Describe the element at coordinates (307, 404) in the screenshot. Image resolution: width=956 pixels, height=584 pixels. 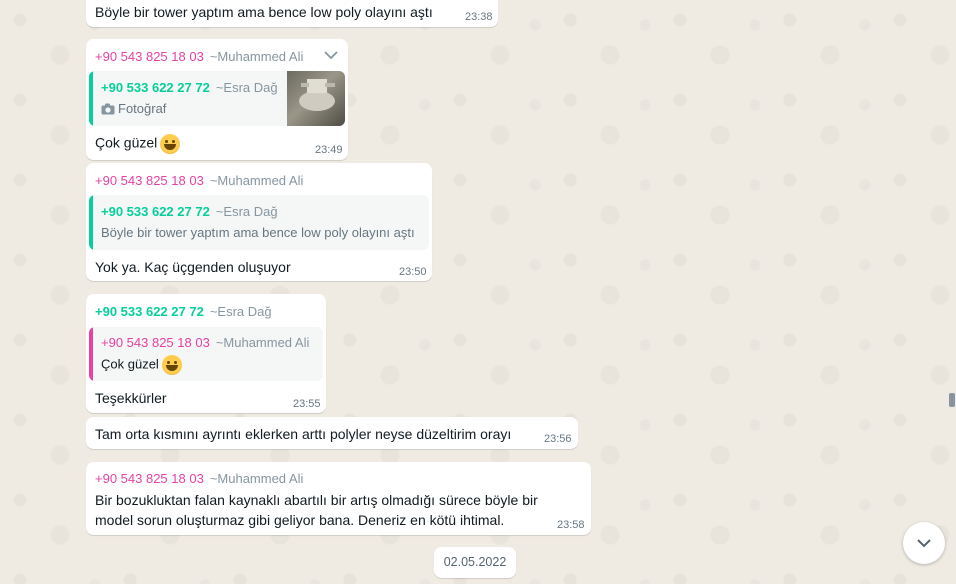
I see `message-time: 23:55` at that location.